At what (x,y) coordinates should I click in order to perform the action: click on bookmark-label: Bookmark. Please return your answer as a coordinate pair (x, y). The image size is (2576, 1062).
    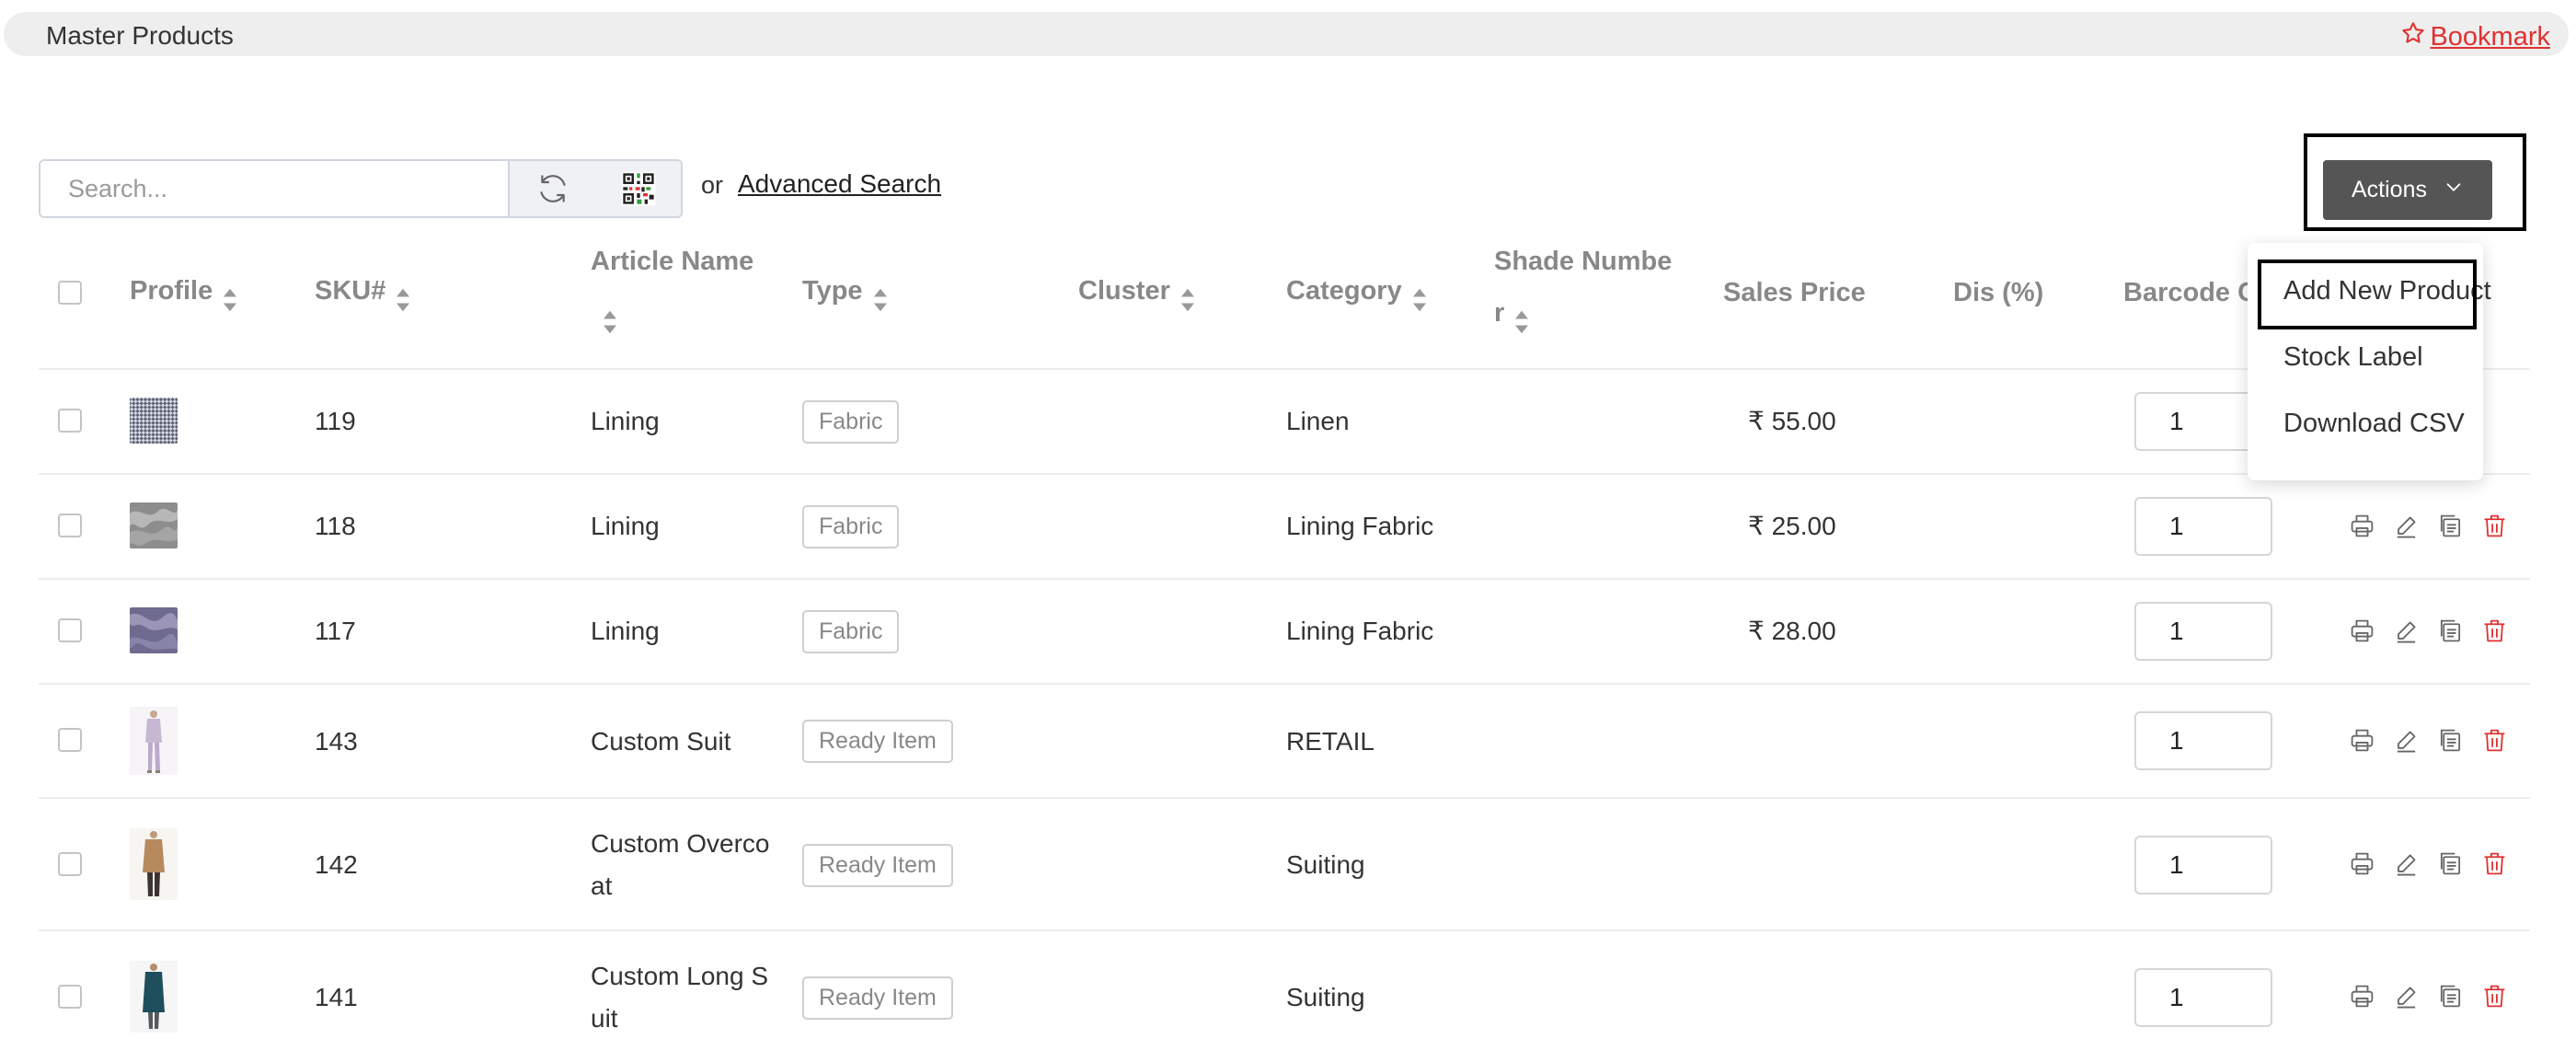
    Looking at the image, I should click on (2490, 36).